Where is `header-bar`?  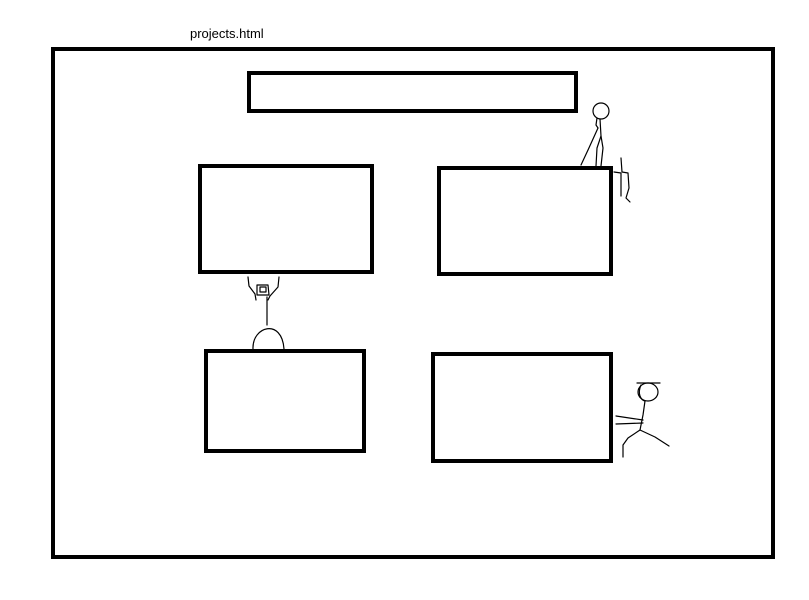
header-bar is located at coordinates (412, 92).